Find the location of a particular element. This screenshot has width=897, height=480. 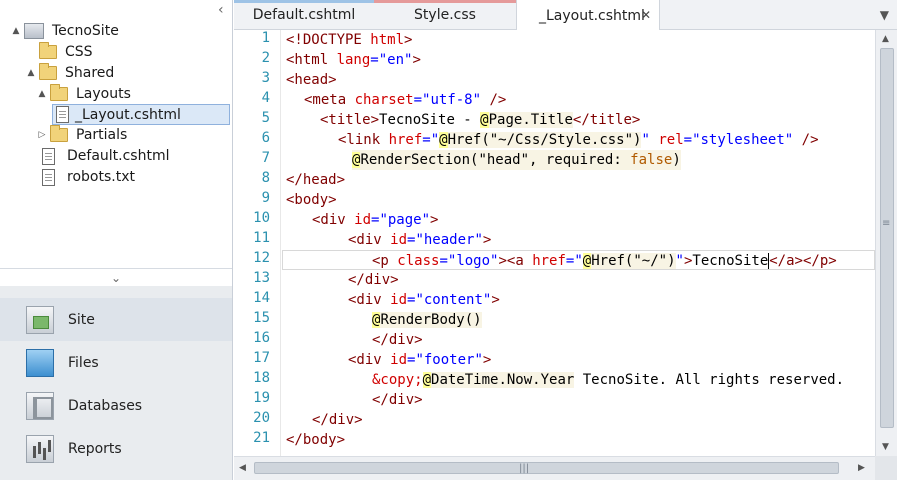

line-number: 13 is located at coordinates (261, 278).